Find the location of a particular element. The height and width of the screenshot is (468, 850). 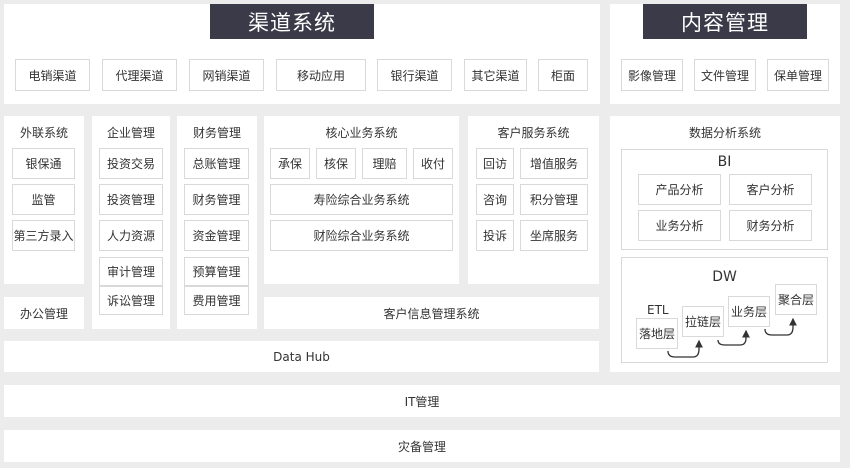

external-item: 银保通 is located at coordinates (43, 163).